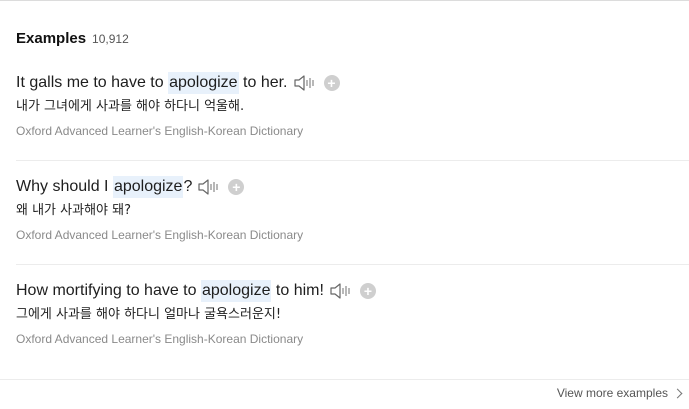 The height and width of the screenshot is (409, 689). I want to click on sentence-text: Why should I, so click(64, 186).